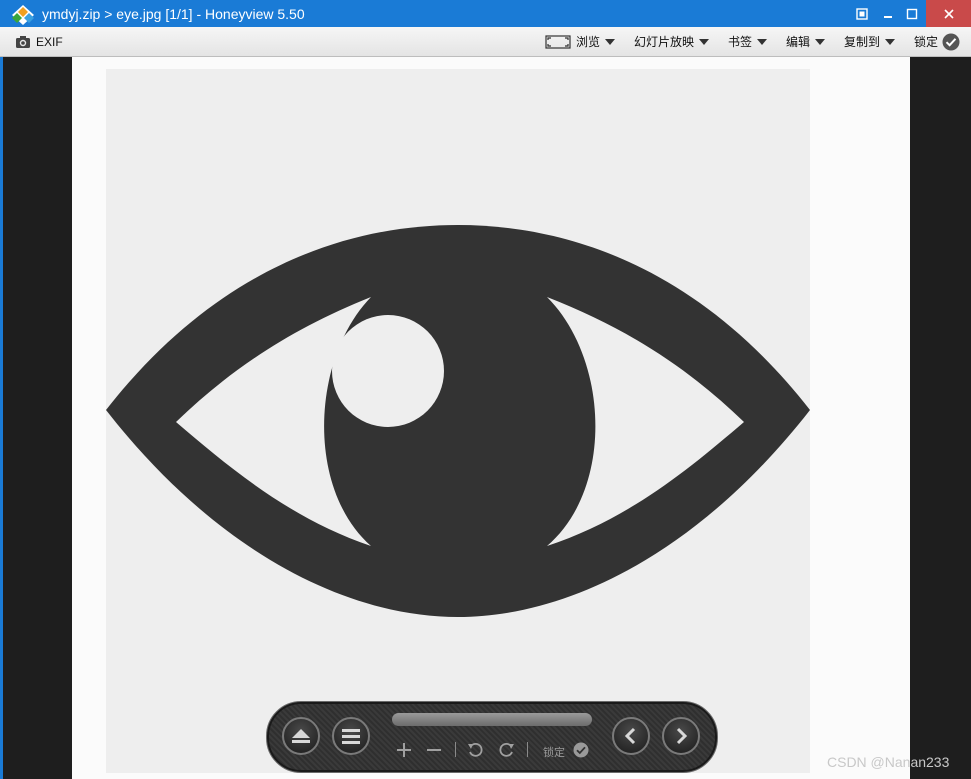 This screenshot has width=971, height=779. I want to click on menu-icon, so click(351, 736).